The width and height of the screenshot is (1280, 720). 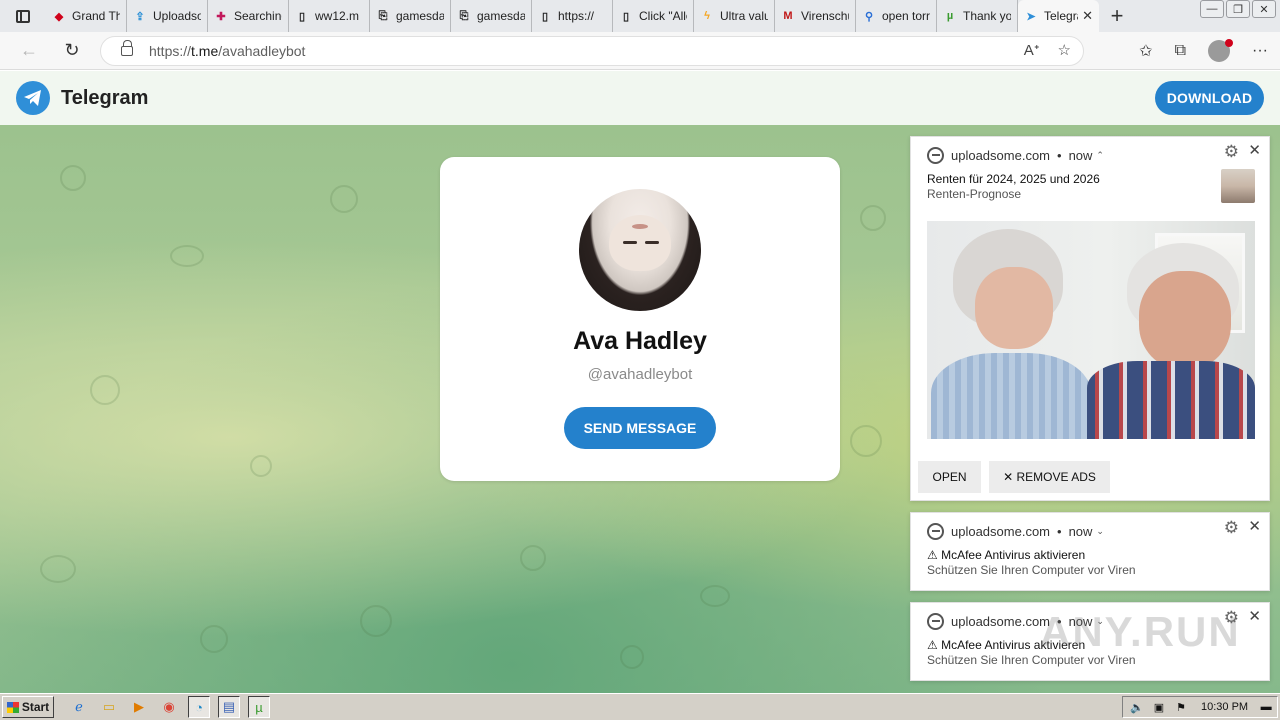 What do you see at coordinates (199, 707) in the screenshot?
I see `edge-taskbar-icon: ◔` at bounding box center [199, 707].